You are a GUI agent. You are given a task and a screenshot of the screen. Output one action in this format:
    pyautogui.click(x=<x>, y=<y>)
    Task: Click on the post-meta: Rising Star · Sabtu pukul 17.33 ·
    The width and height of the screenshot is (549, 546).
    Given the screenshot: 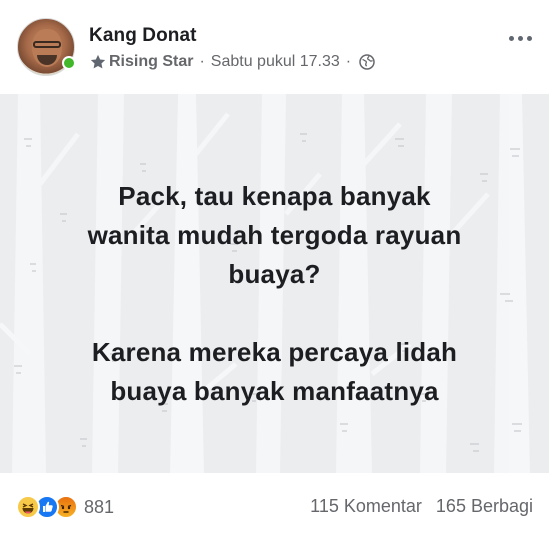 What is the action you would take?
    pyautogui.click(x=232, y=62)
    